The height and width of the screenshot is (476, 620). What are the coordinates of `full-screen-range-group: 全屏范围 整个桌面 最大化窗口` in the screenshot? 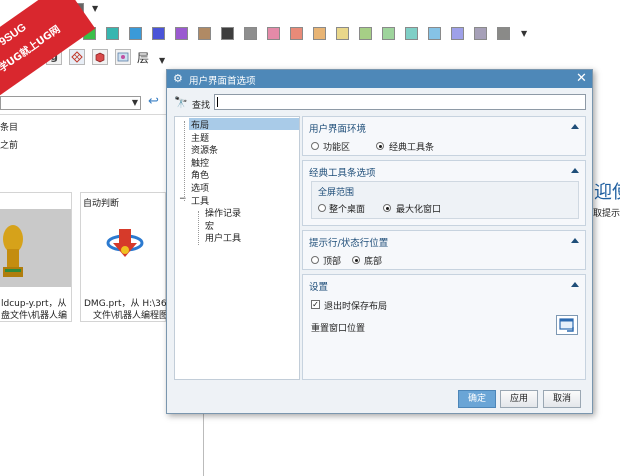 It's located at (445, 200).